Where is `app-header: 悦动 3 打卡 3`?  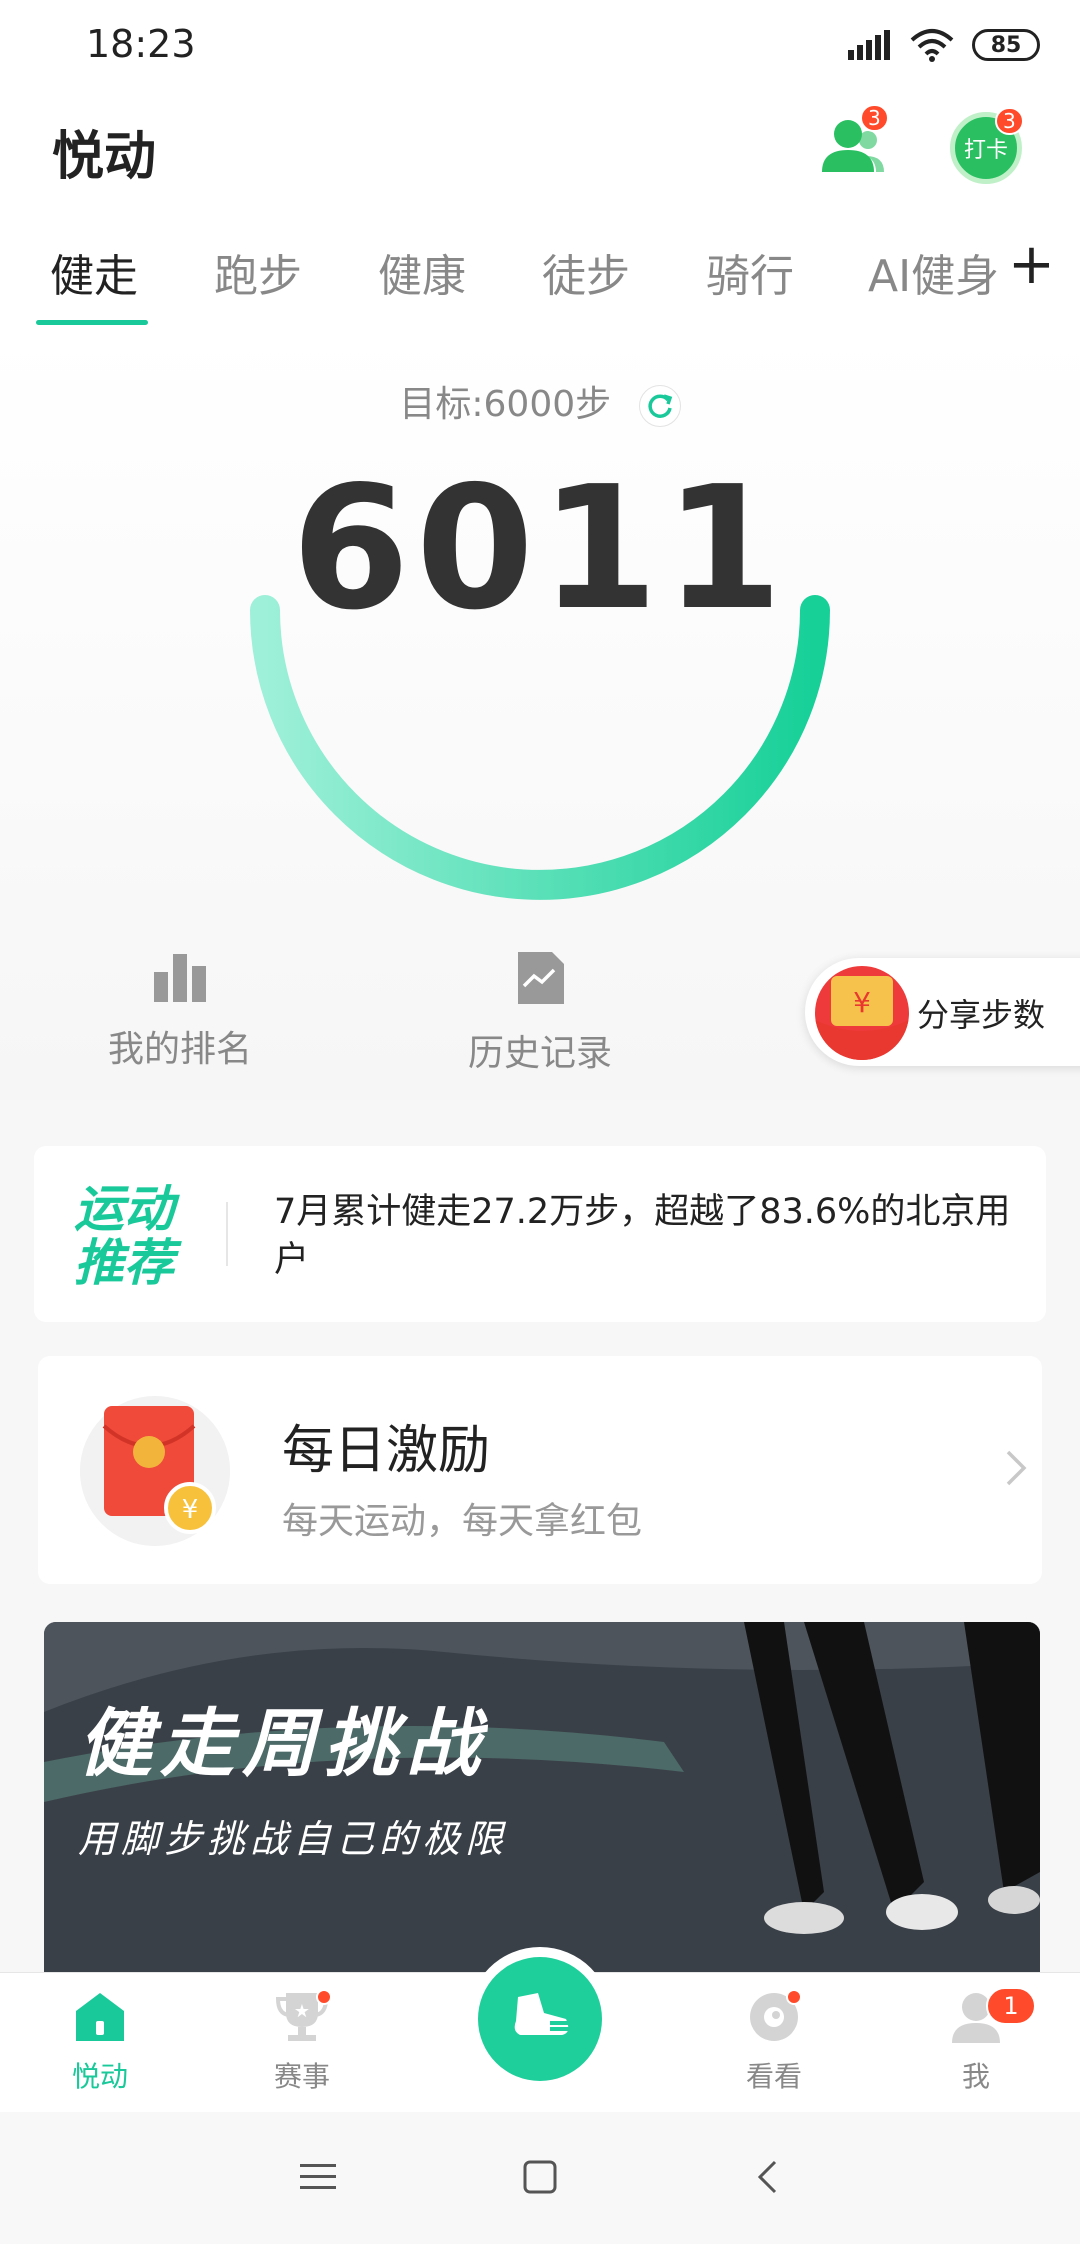 app-header: 悦动 3 打卡 3 is located at coordinates (540, 150).